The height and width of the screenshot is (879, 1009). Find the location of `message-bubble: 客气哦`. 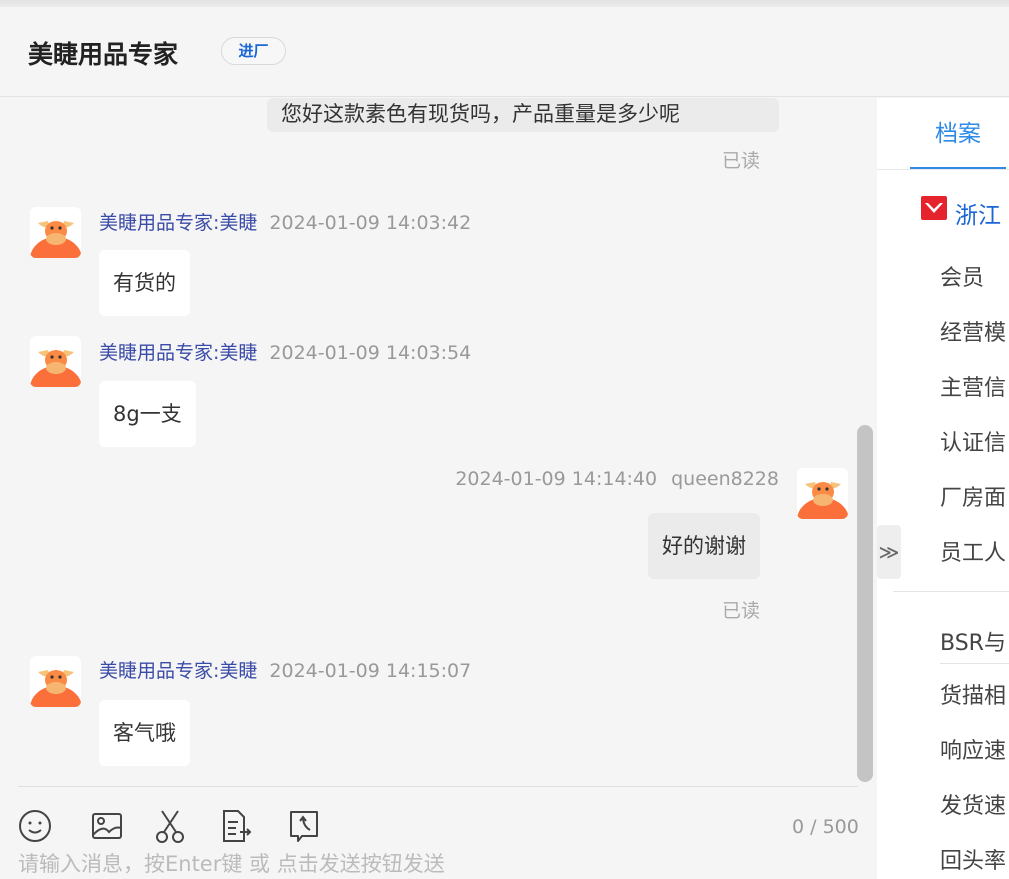

message-bubble: 客气哦 is located at coordinates (144, 733).